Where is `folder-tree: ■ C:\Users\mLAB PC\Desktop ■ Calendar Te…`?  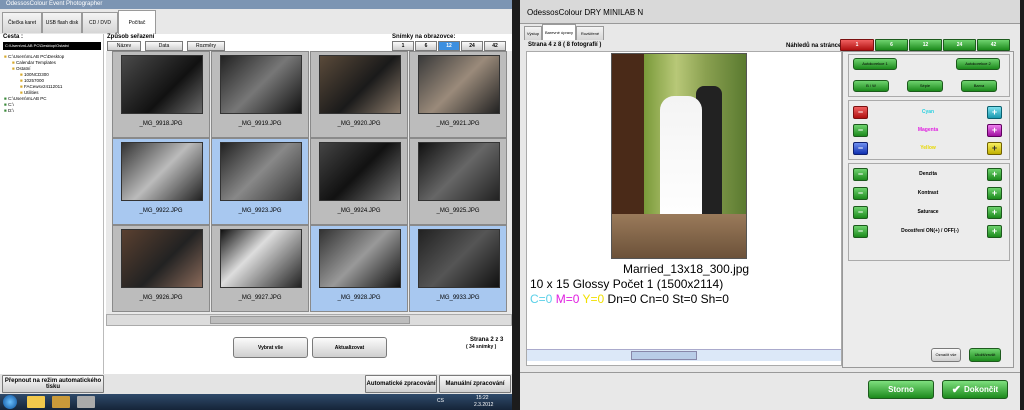 folder-tree: ■ C:\Users\mLAB PC\Desktop ■ Calendar Te… is located at coordinates (53, 84).